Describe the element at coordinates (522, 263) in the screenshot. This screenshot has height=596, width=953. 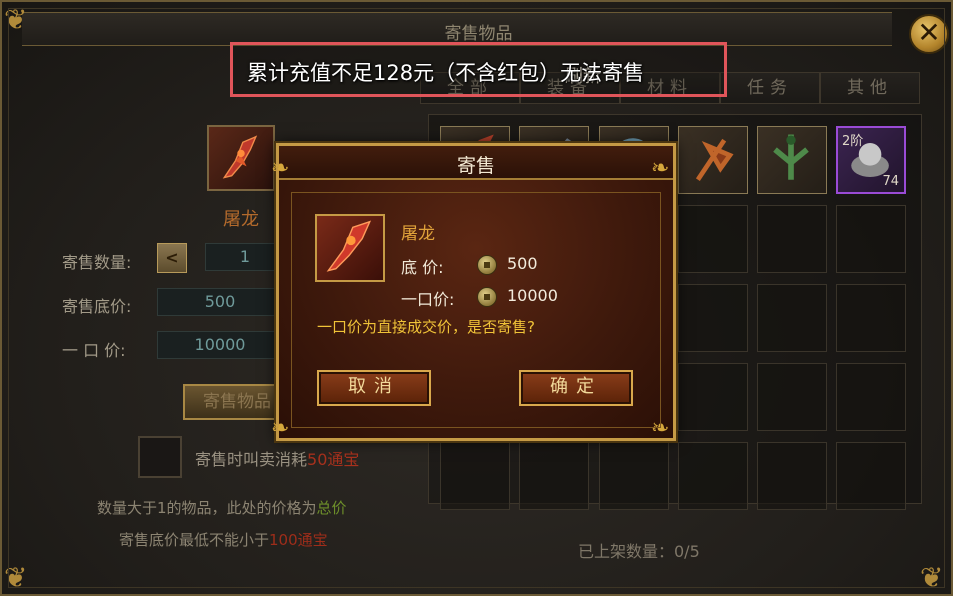
I see `dialog-base-price-value: 500` at that location.